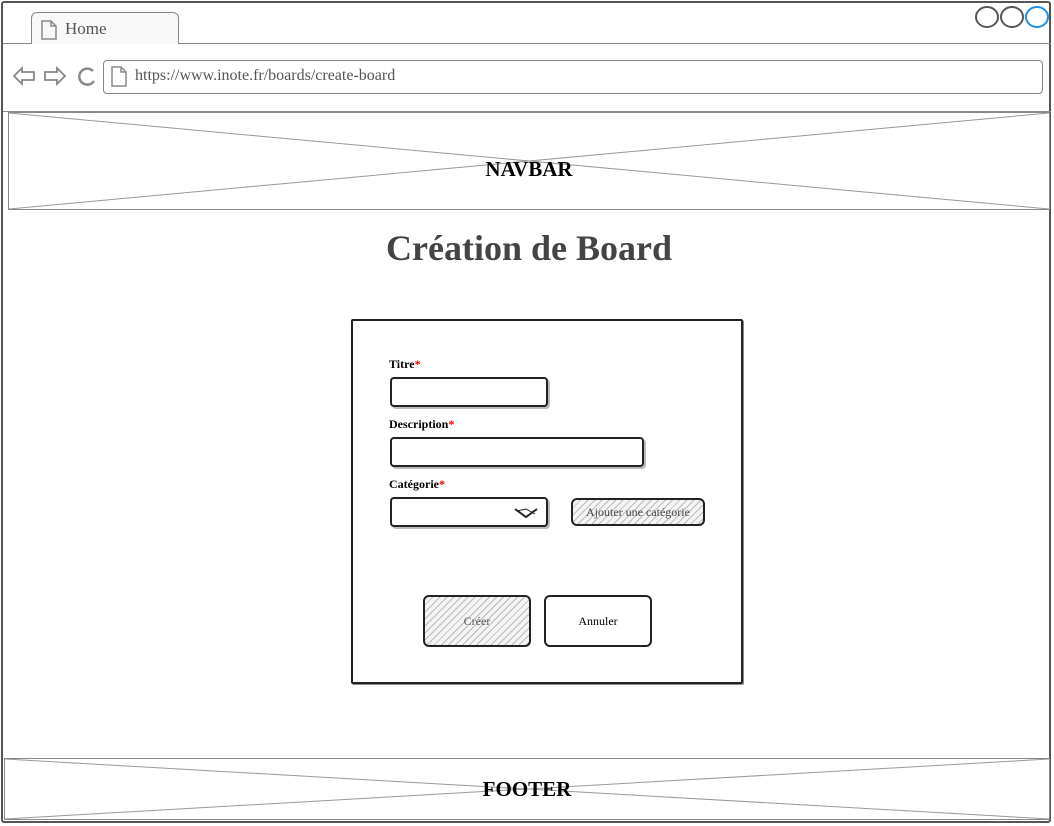 This screenshot has width=1054, height=826. I want to click on chevron-down-icon, so click(526, 513).